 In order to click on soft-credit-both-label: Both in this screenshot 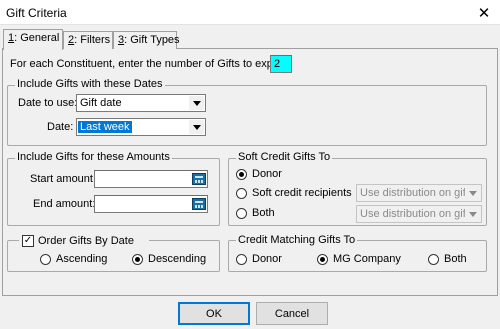, I will do `click(263, 213)`.